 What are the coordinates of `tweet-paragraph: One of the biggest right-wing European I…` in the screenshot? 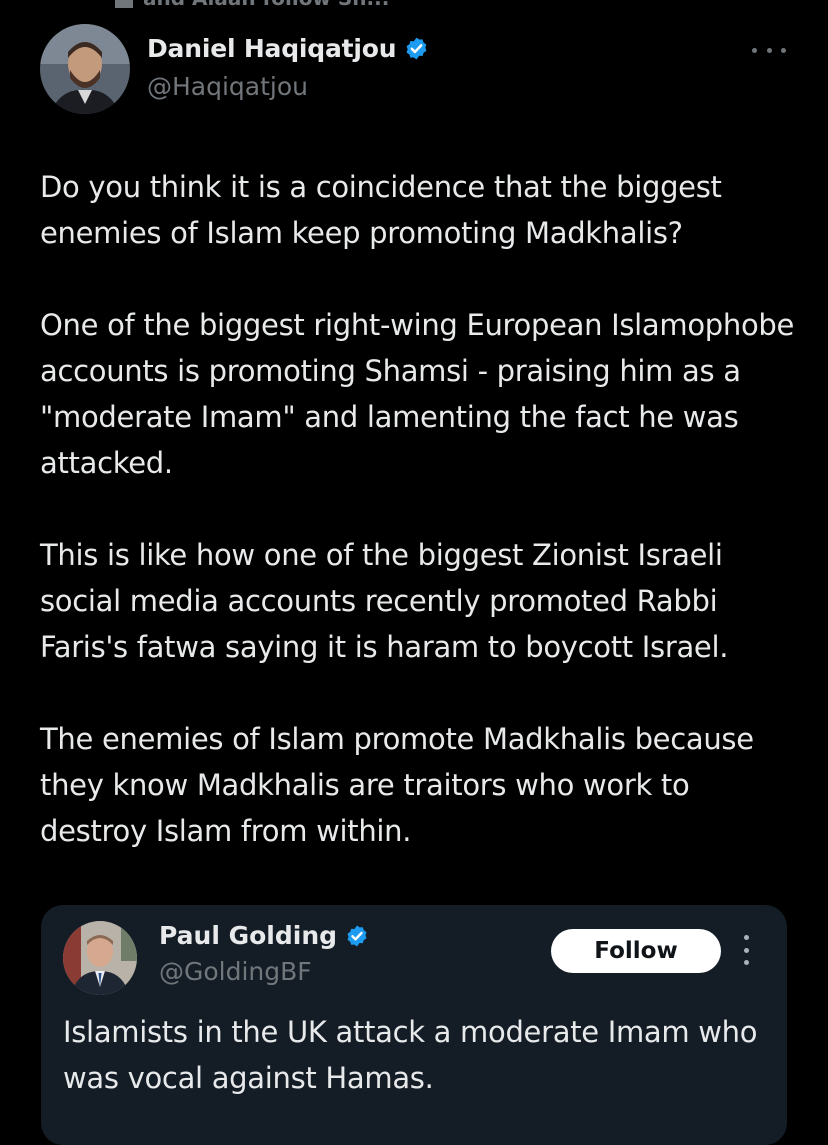 It's located at (417, 394).